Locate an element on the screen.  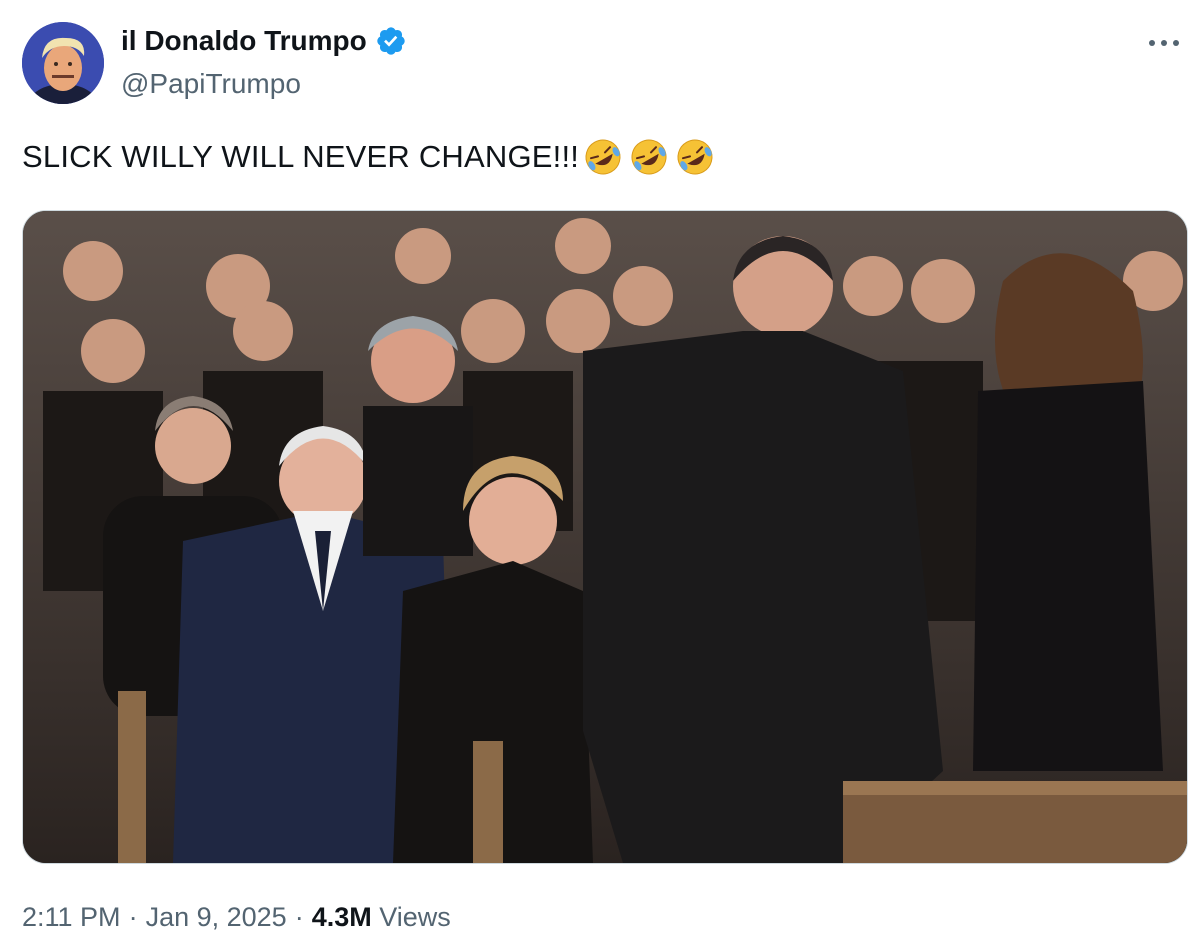
tweet-date: Jan 9, 2025 is located at coordinates (216, 917).